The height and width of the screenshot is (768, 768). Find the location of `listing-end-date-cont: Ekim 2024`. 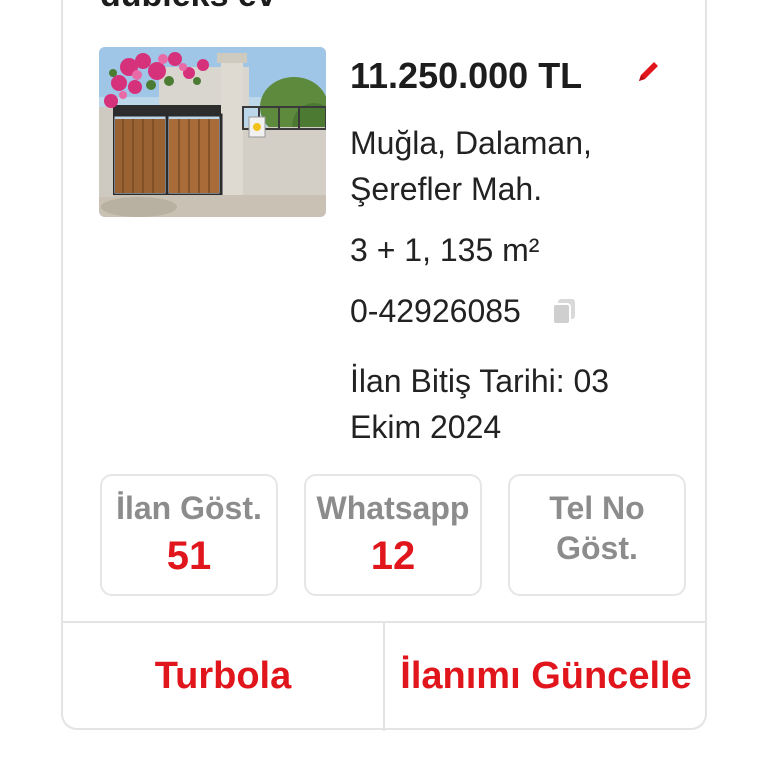

listing-end-date-cont: Ekim 2024 is located at coordinates (426, 427).